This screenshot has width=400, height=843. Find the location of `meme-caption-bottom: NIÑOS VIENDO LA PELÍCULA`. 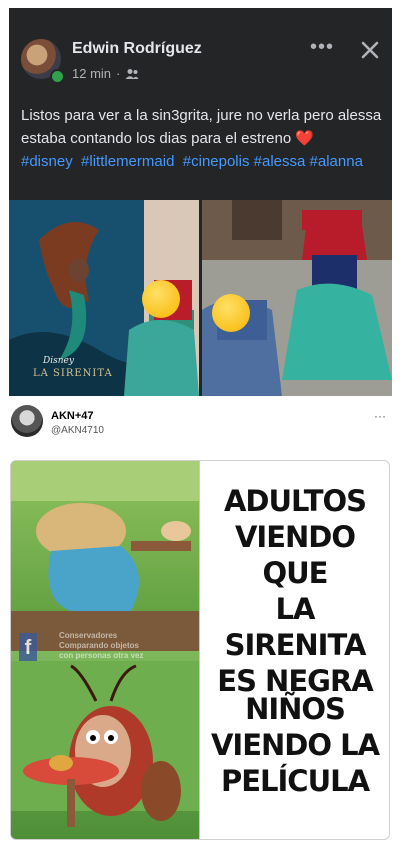

meme-caption-bottom: NIÑOS VIENDO LA PELÍCULA is located at coordinates (295, 745).